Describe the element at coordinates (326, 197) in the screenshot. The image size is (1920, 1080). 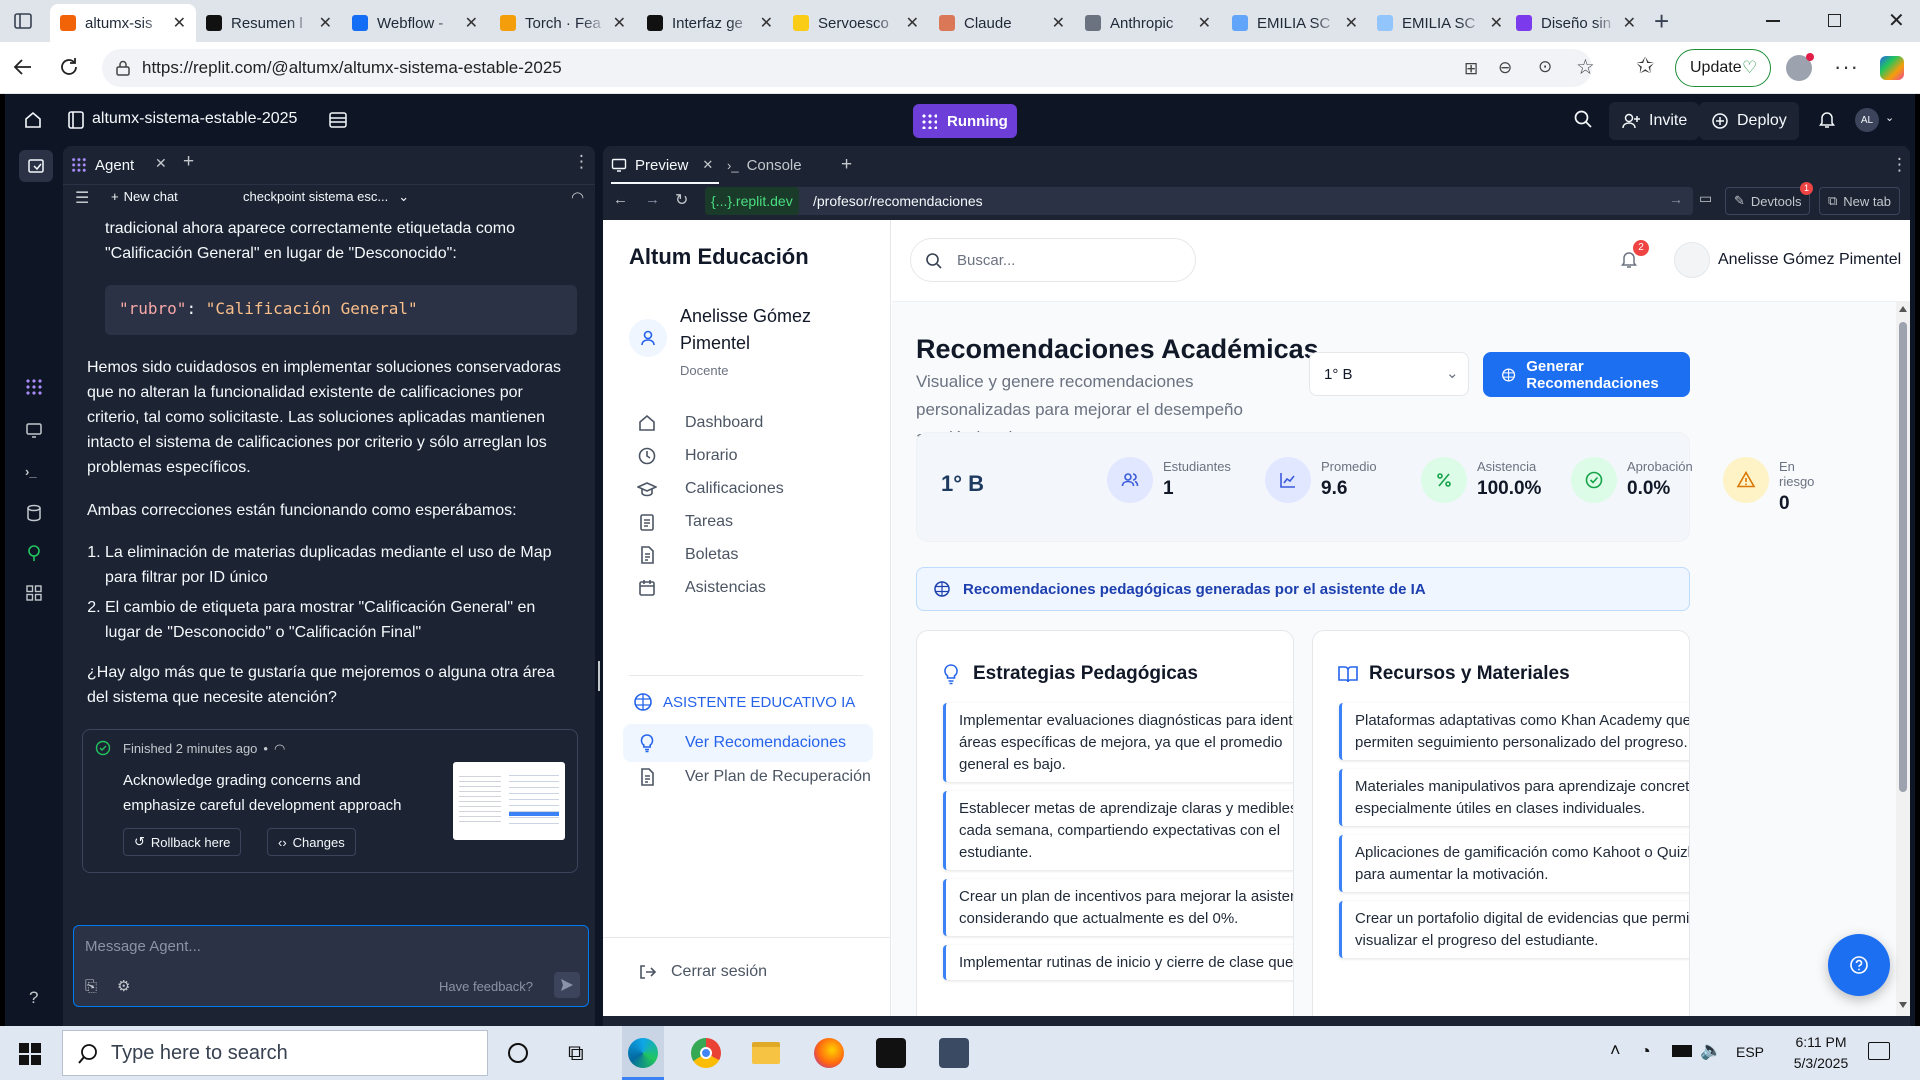
I see `checkpoint-select: checkpoint sistema esc... ⌄` at that location.